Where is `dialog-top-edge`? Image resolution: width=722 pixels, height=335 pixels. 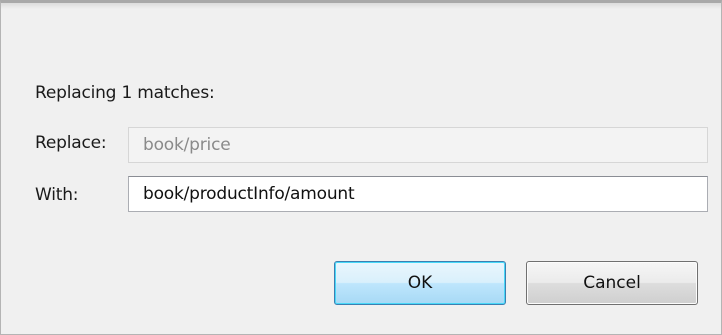
dialog-top-edge is located at coordinates (361, 6).